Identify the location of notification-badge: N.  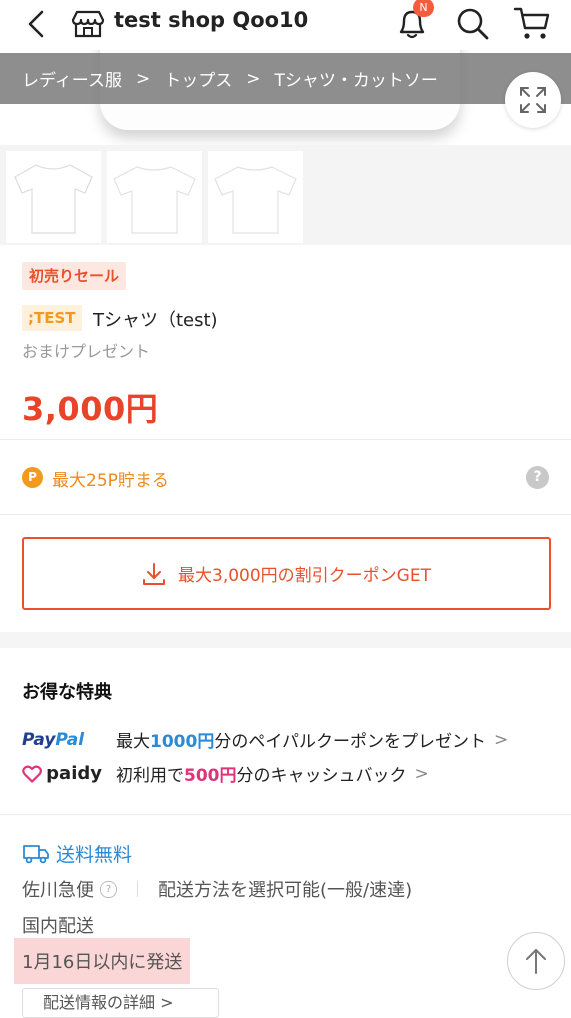
(423, 8).